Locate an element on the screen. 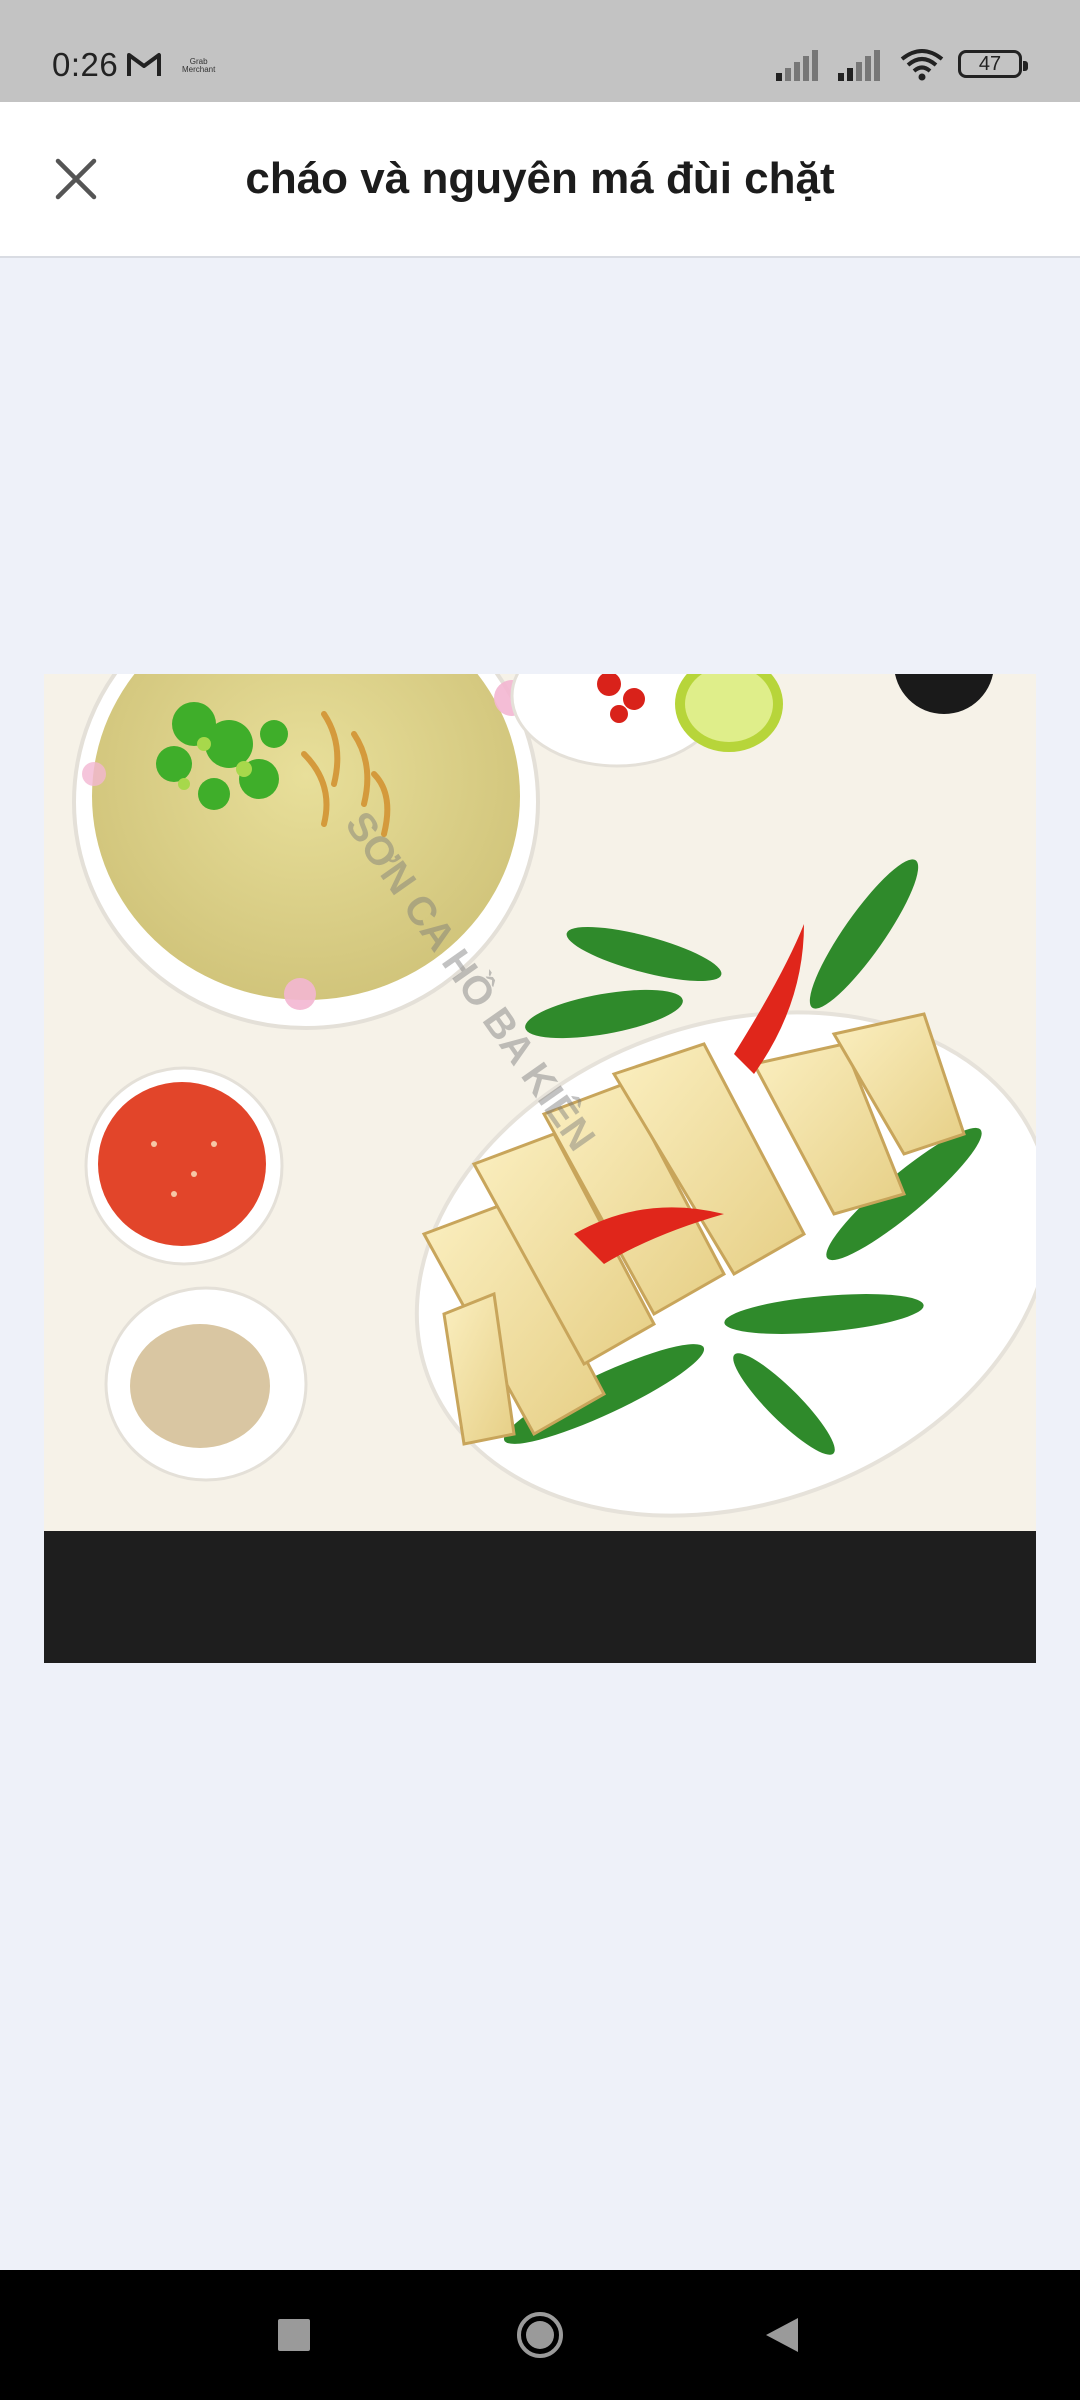 The width and height of the screenshot is (1080, 2400). battery-icon: 47 is located at coordinates (993, 64).